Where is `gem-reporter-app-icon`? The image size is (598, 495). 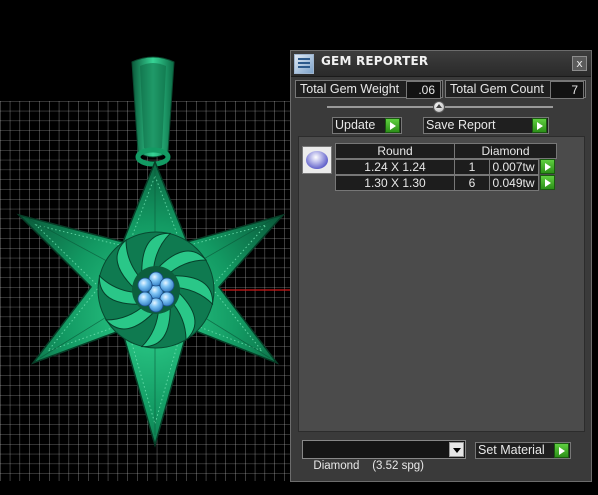
gem-reporter-app-icon is located at coordinates (304, 64).